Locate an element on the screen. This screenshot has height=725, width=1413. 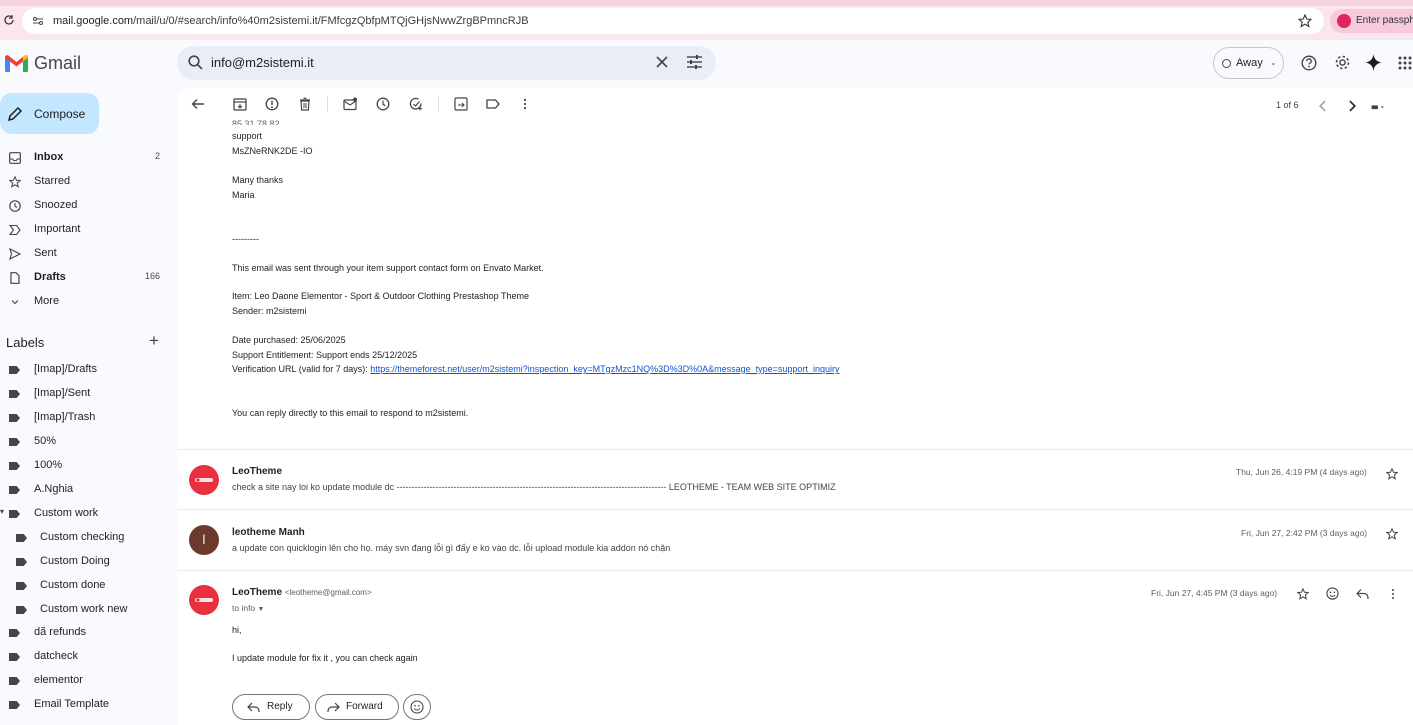
label-icon is located at coordinates (493, 104).